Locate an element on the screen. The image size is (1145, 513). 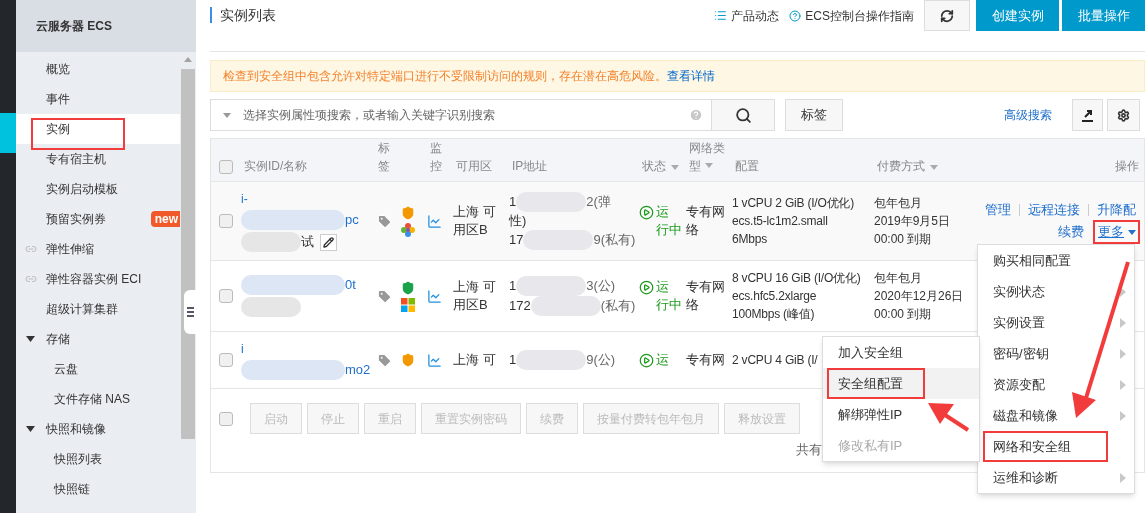
menu-item: 安全组配置 is located at coordinates (901, 383).